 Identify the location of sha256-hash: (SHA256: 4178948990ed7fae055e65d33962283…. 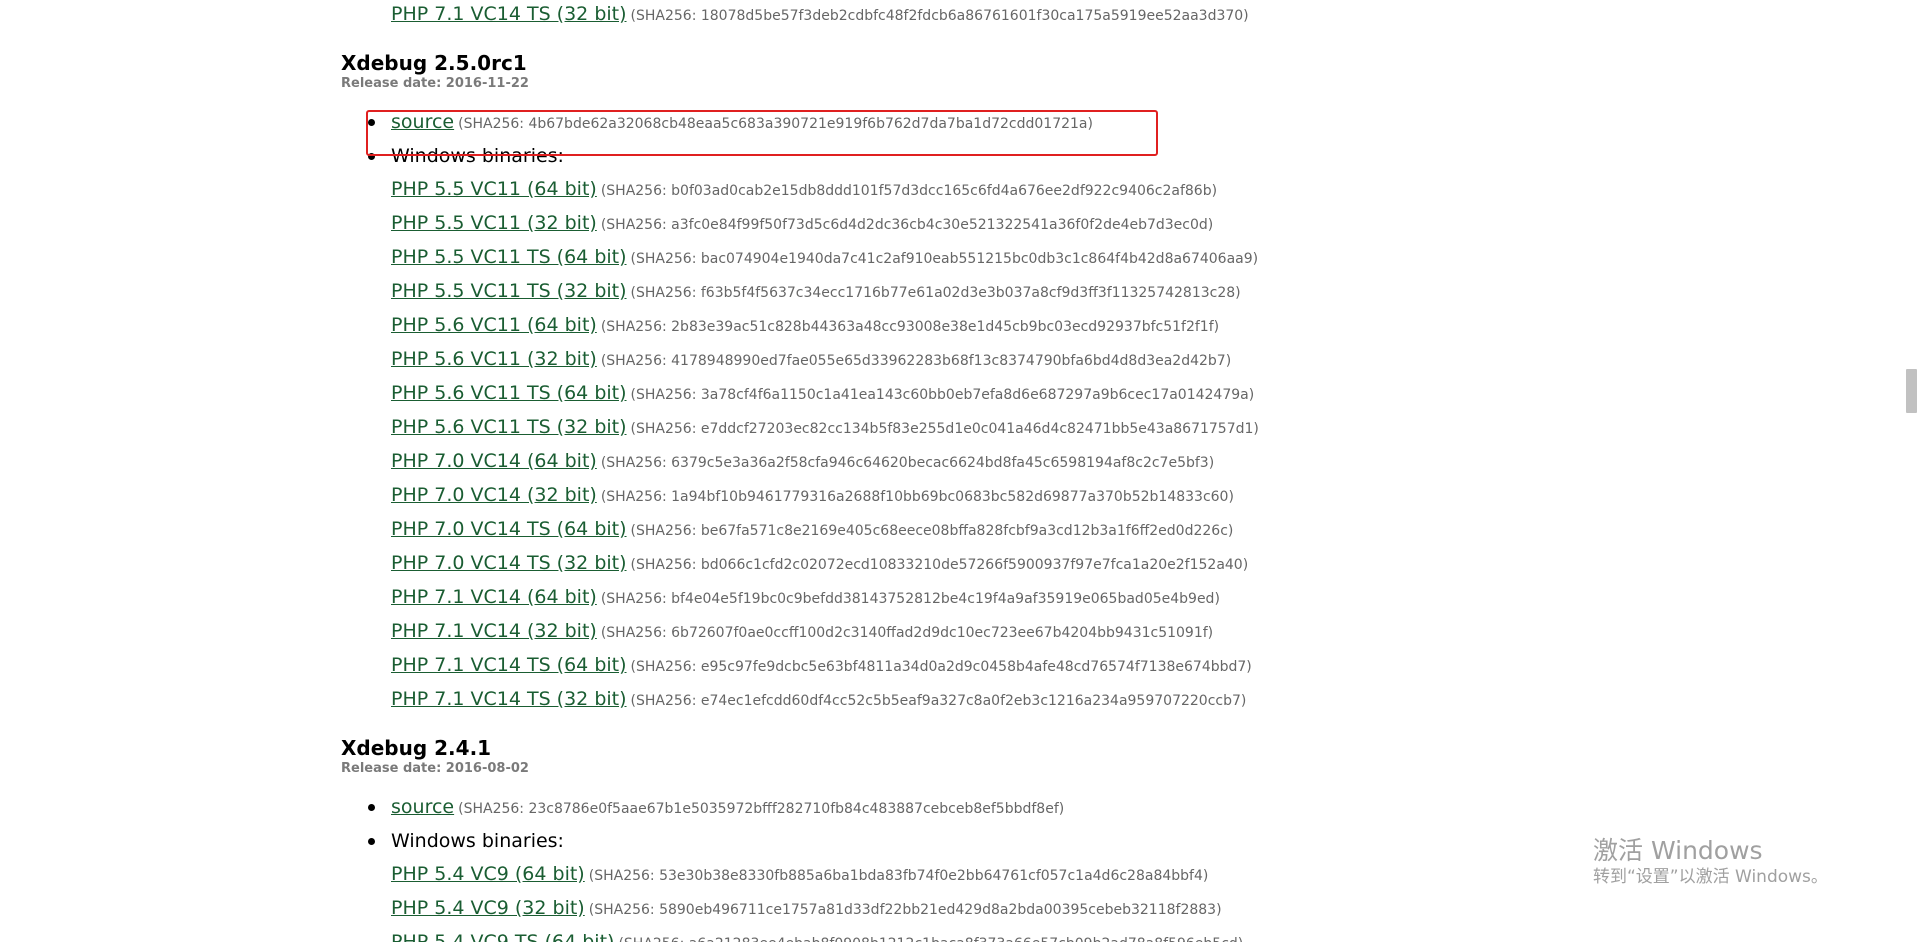
(916, 361).